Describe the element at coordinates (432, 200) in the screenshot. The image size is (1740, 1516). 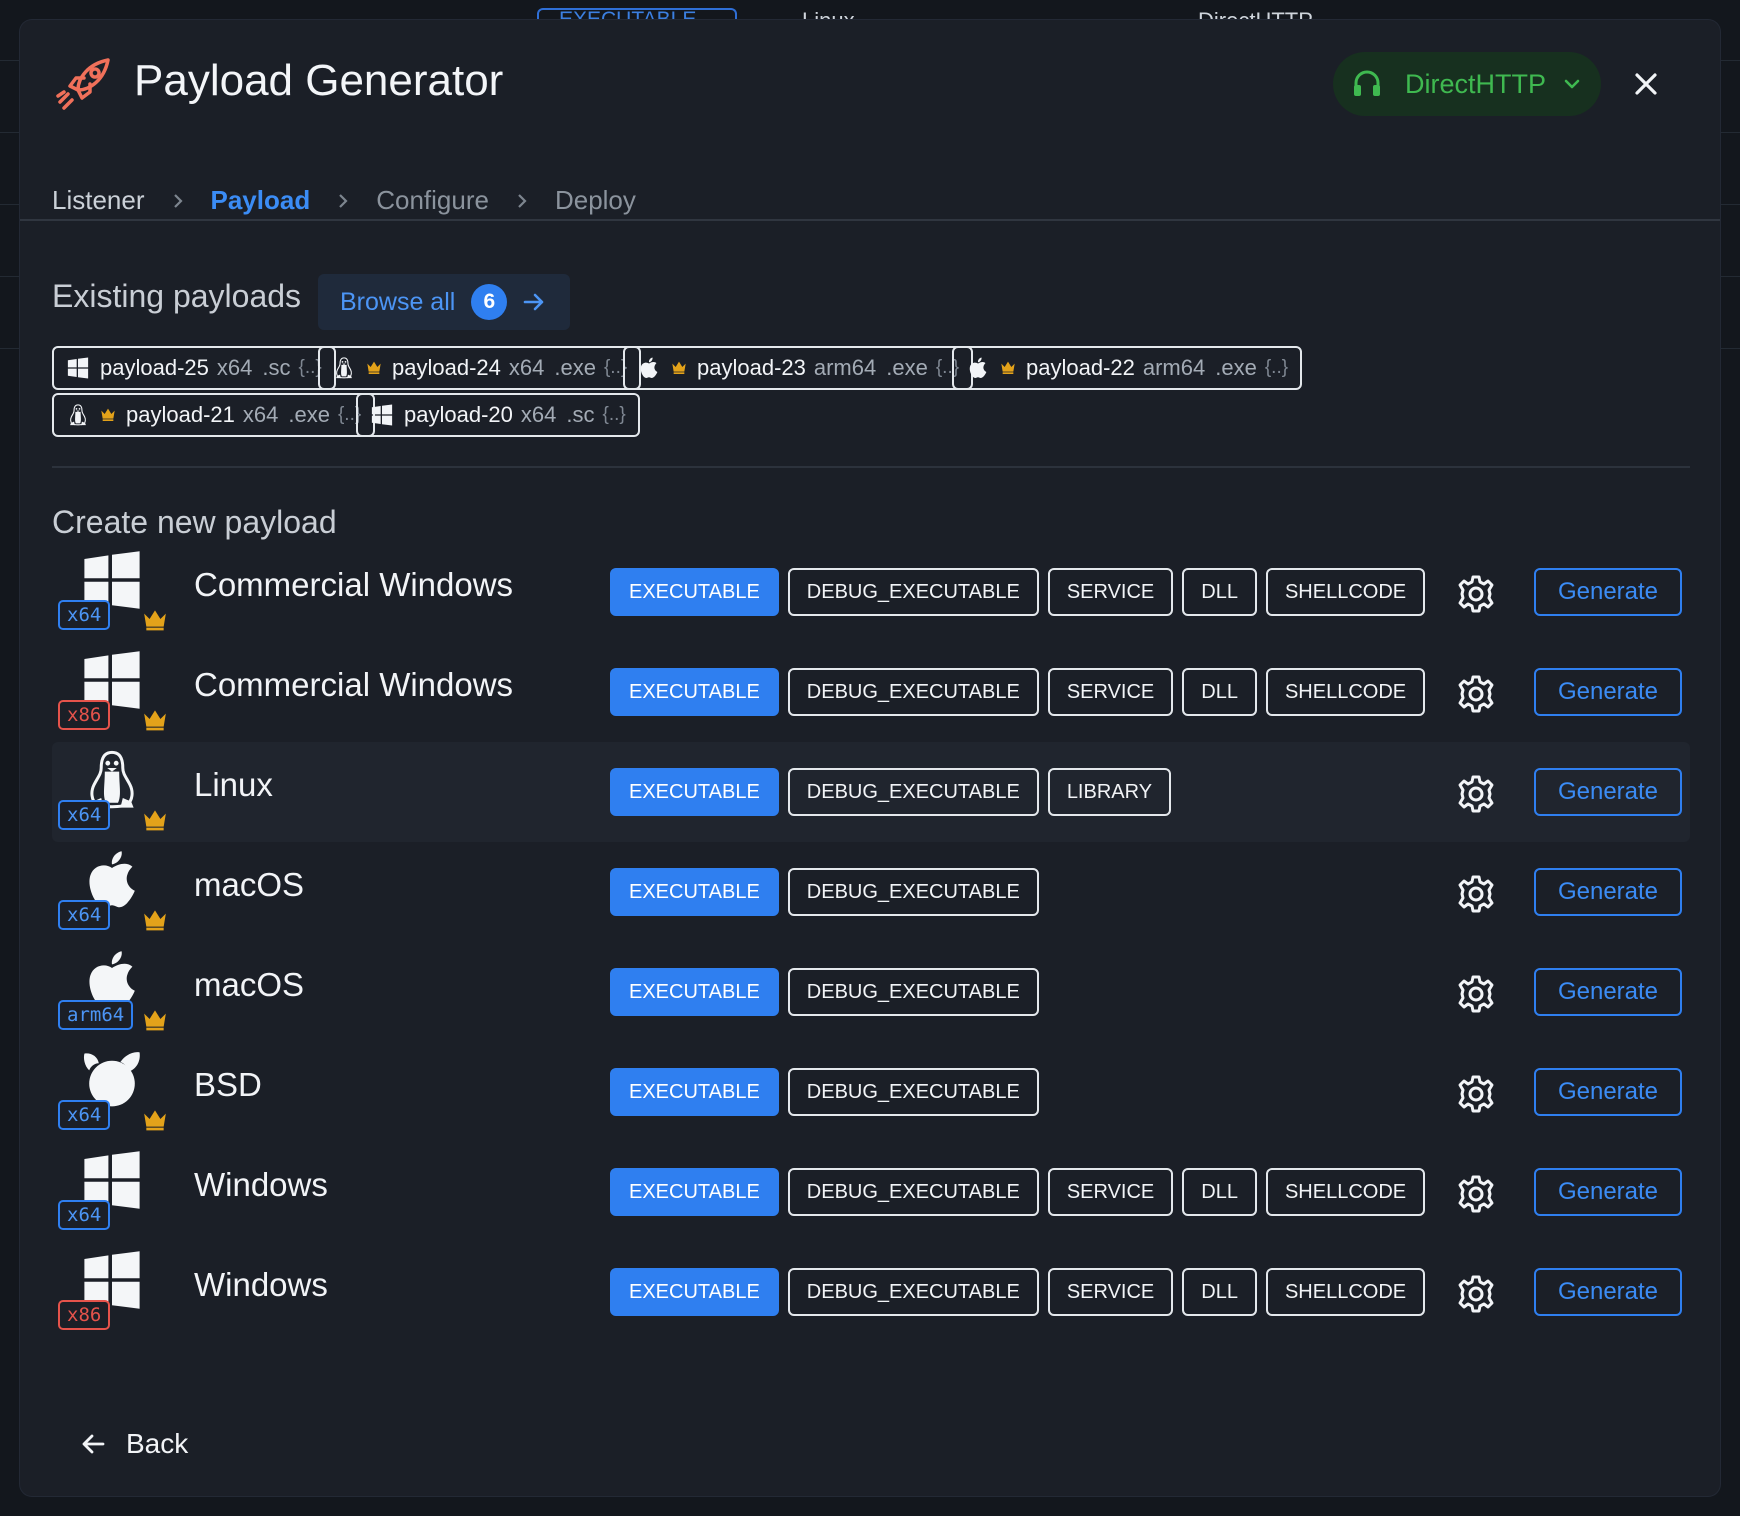
I see `breadcrumb-step-configure: Configure` at that location.